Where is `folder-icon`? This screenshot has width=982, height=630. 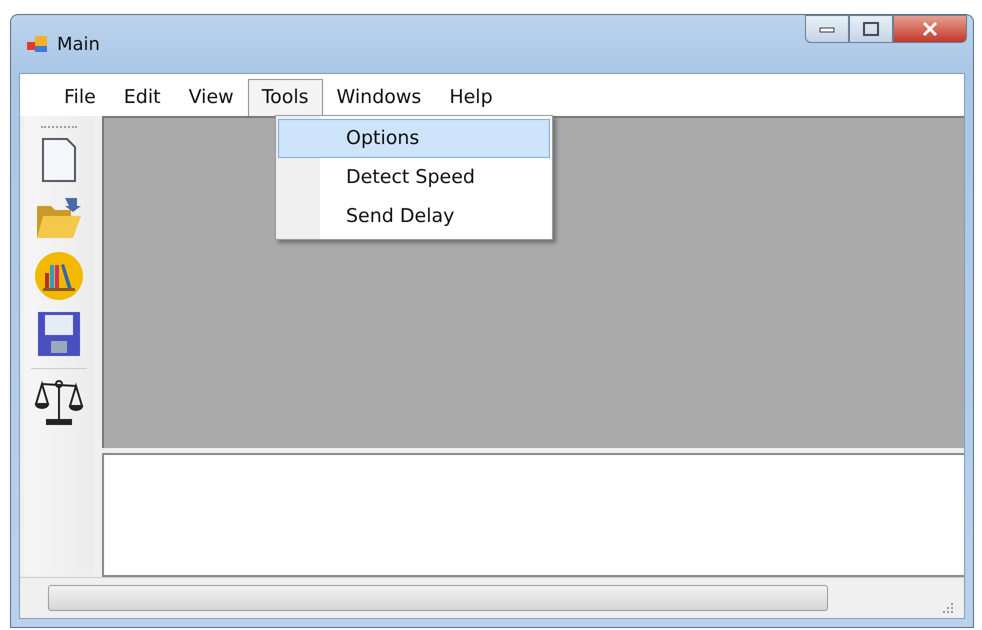 folder-icon is located at coordinates (59, 218).